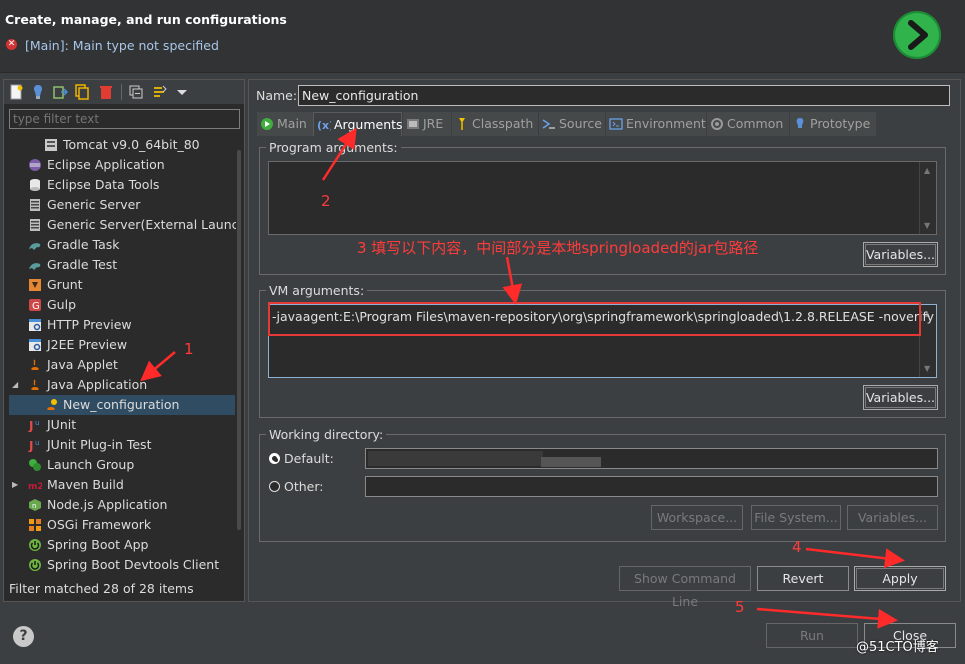 This screenshot has width=965, height=664. I want to click on tab-arguments: (x)=Arguments, so click(358, 124).